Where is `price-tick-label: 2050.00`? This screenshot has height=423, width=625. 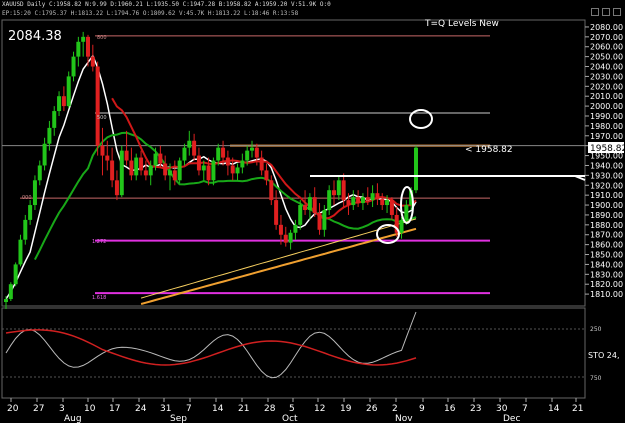
price-tick-label: 2050.00 is located at coordinates (606, 57).